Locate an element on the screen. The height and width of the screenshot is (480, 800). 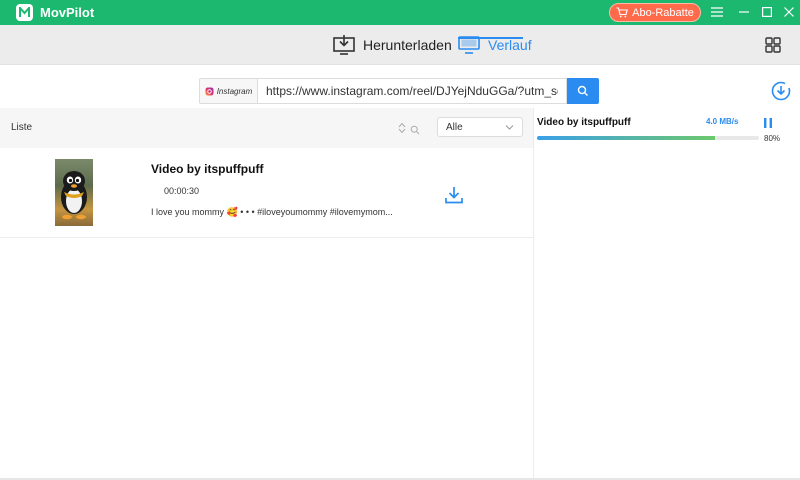
nav-bar: Herunterladen Verlauf is located at coordinates (400, 45).